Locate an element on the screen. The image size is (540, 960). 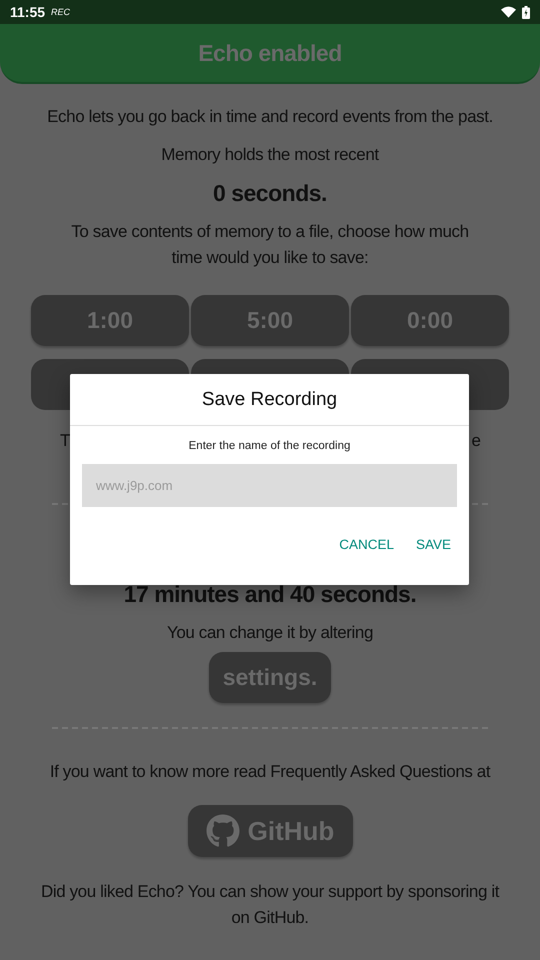
status-time: 11:55 is located at coordinates (28, 12).